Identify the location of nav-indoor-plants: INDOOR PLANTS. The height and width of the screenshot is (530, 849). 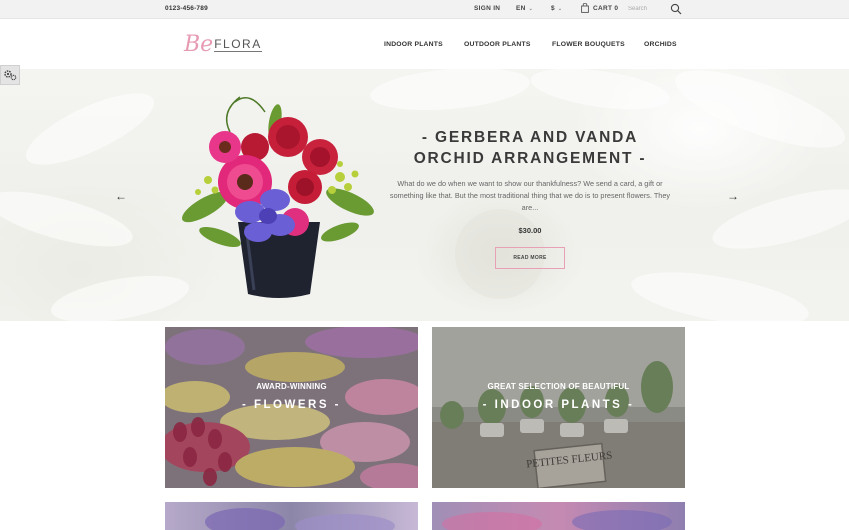
(413, 44).